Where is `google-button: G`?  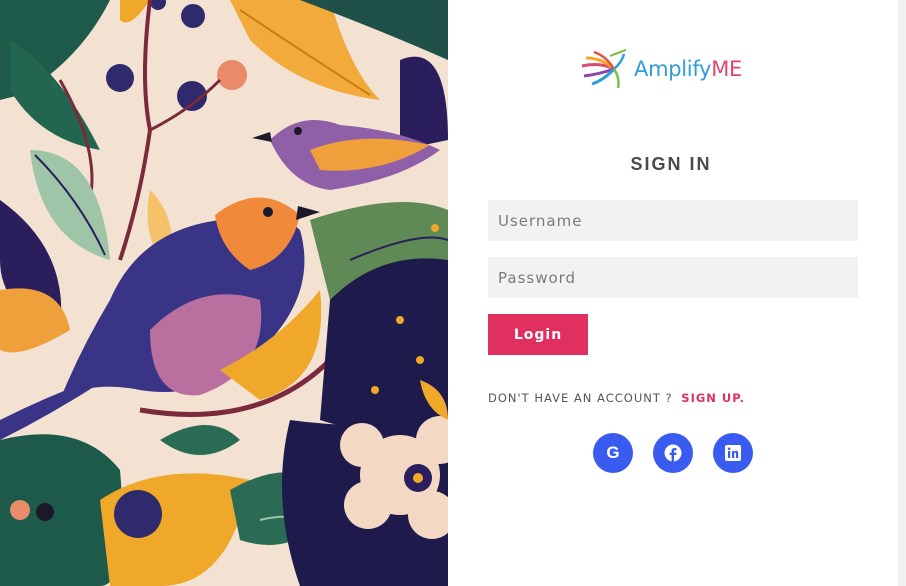
google-button: G is located at coordinates (613, 453).